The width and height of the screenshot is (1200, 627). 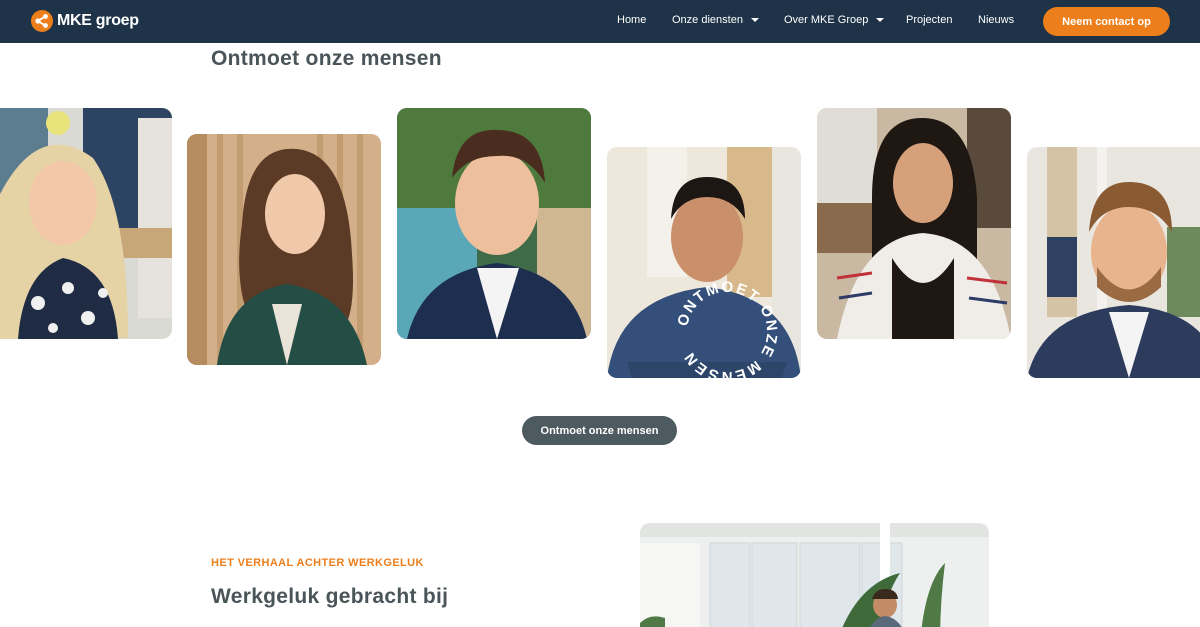 What do you see at coordinates (42, 21) in the screenshot?
I see `share-node-icon` at bounding box center [42, 21].